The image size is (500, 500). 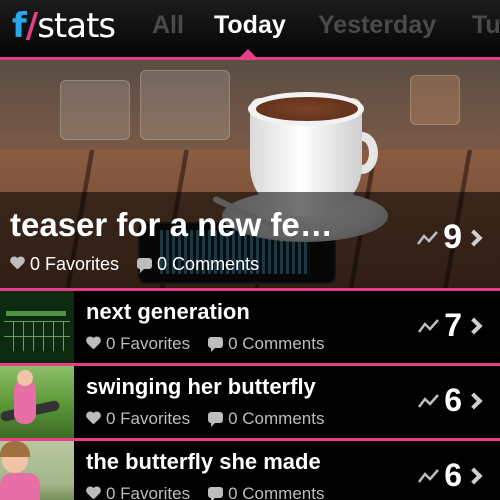 What do you see at coordinates (250, 25) in the screenshot?
I see `tab-today: Today` at bounding box center [250, 25].